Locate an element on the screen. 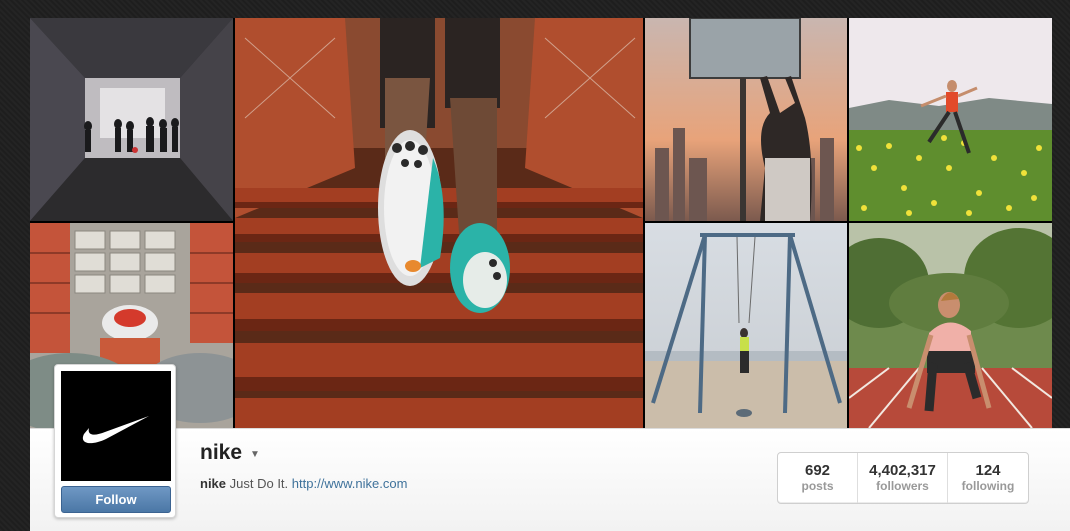 The width and height of the screenshot is (1070, 531). stat-label: posts is located at coordinates (817, 486).